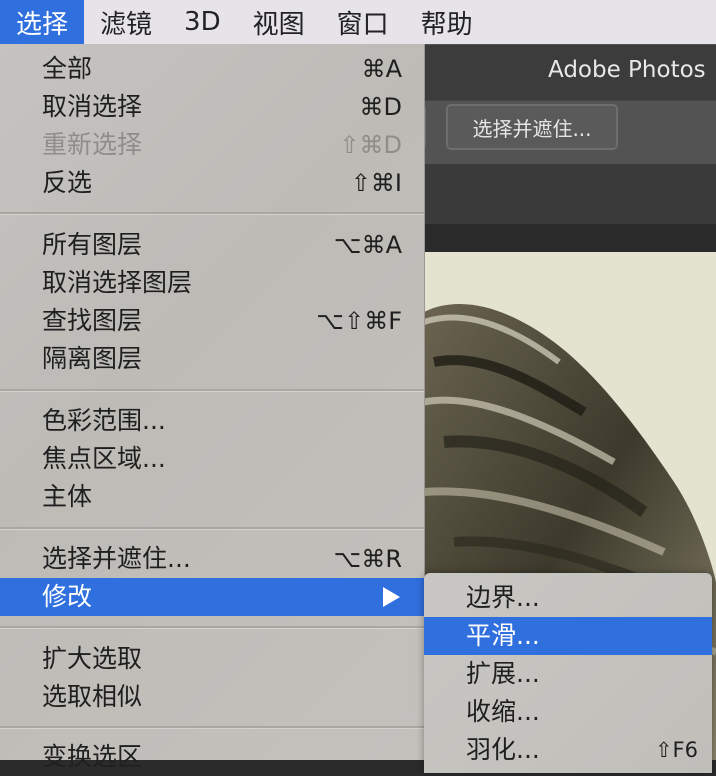 This screenshot has height=776, width=716. I want to click on menu-item-similar: 选取相似, so click(212, 697).